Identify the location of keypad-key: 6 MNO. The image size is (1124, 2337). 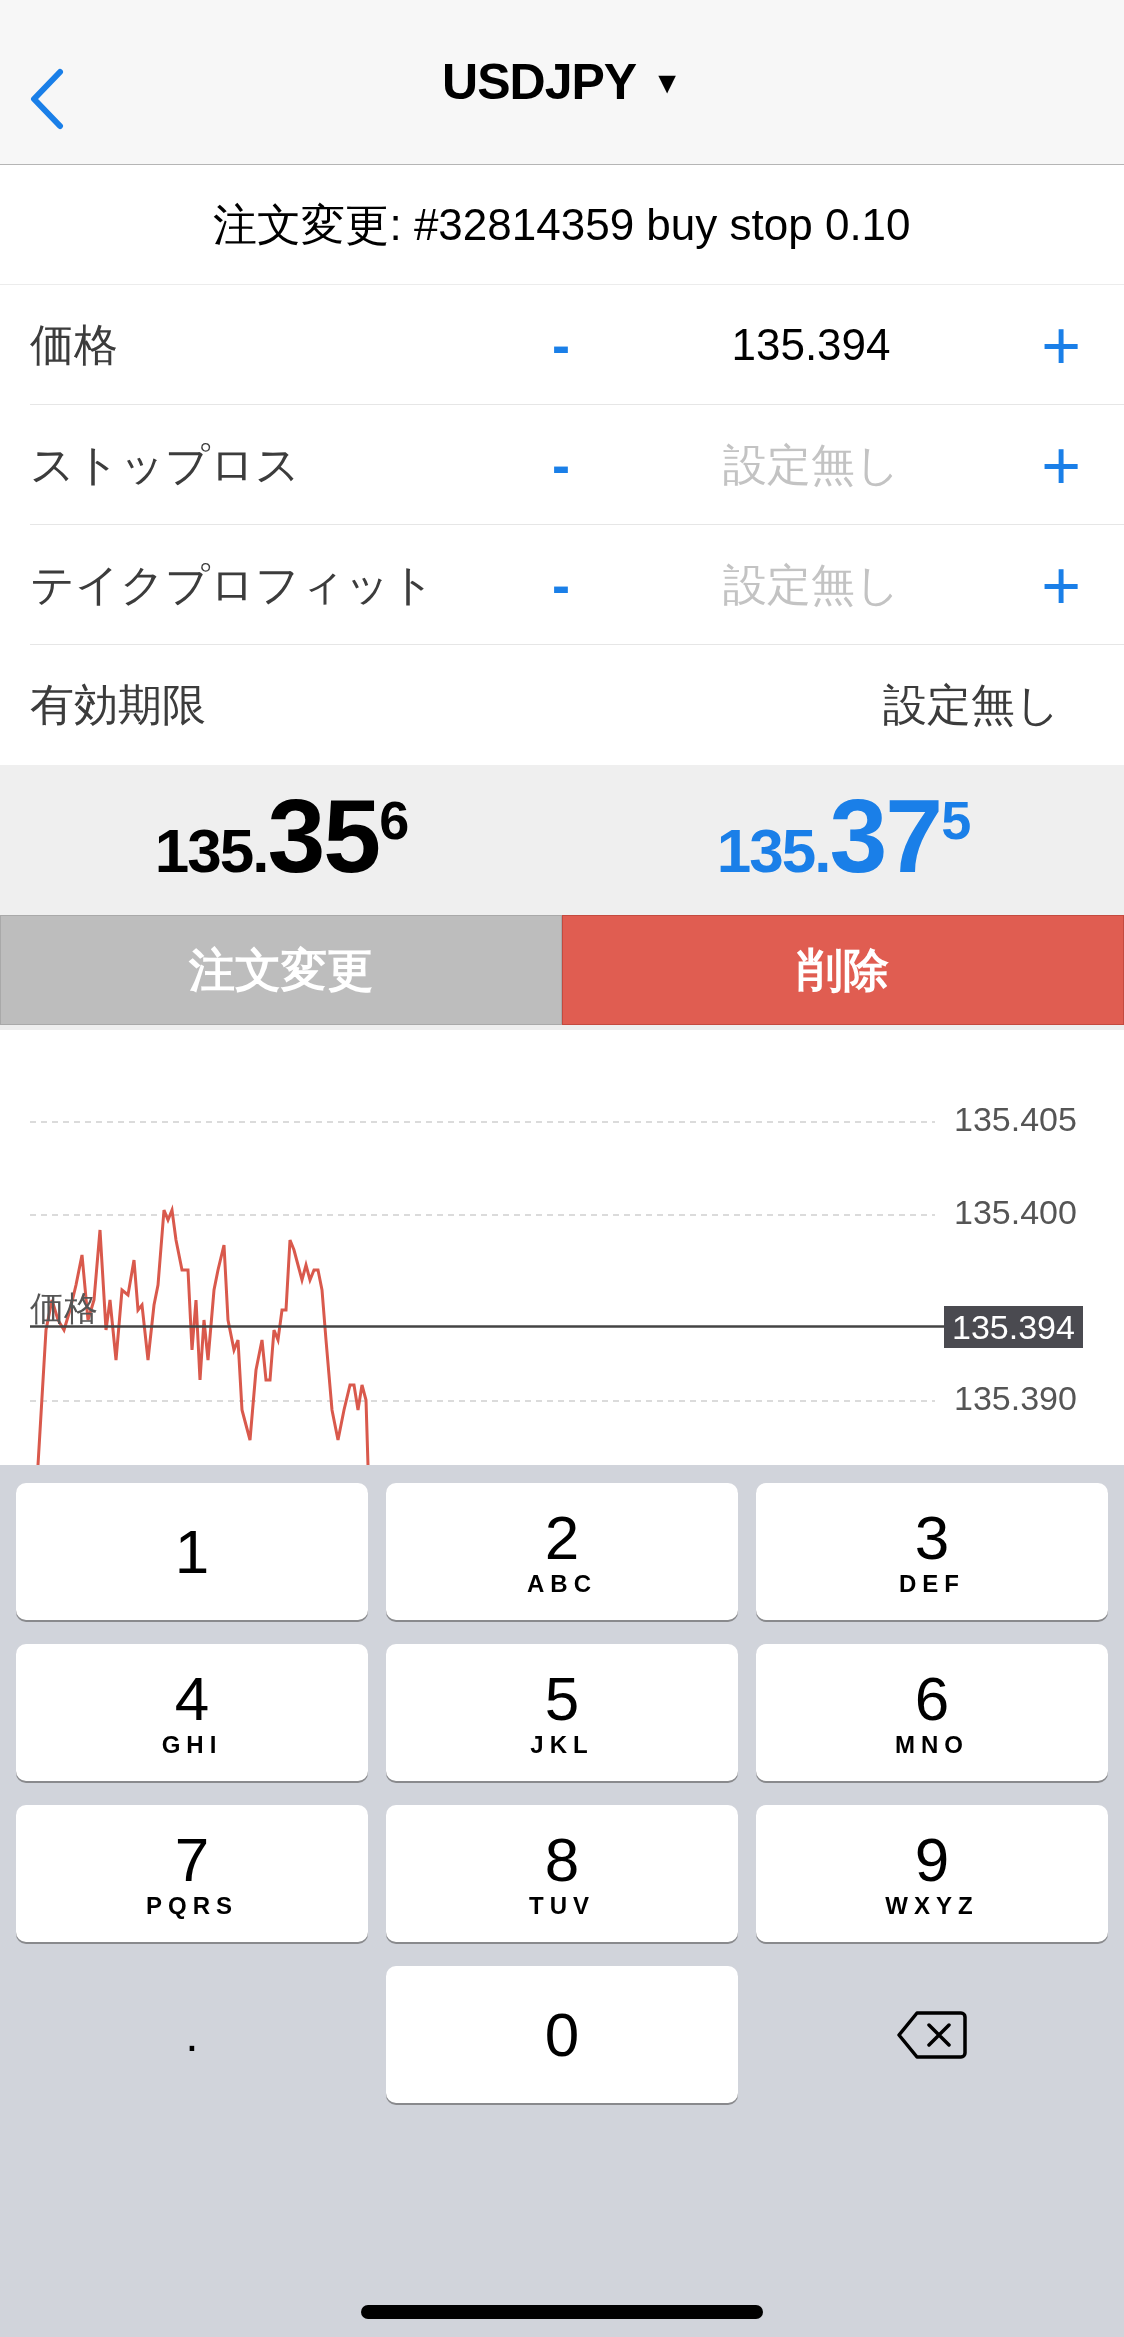
(932, 1712).